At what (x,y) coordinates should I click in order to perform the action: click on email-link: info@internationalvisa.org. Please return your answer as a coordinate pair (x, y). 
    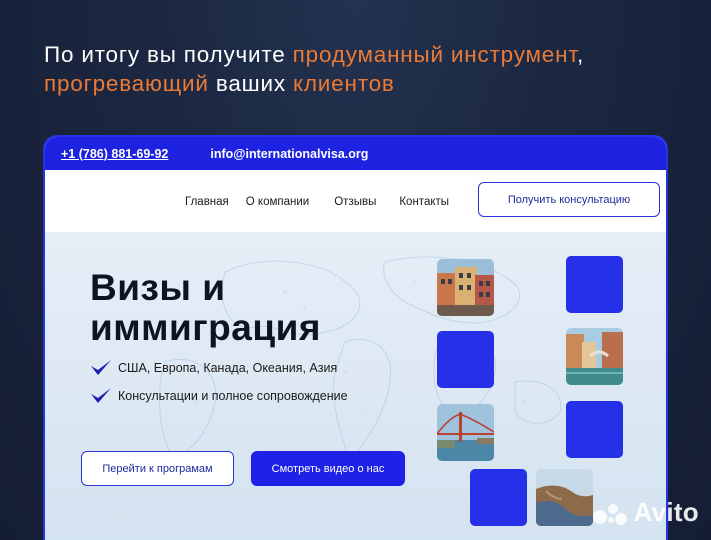
    Looking at the image, I should click on (289, 154).